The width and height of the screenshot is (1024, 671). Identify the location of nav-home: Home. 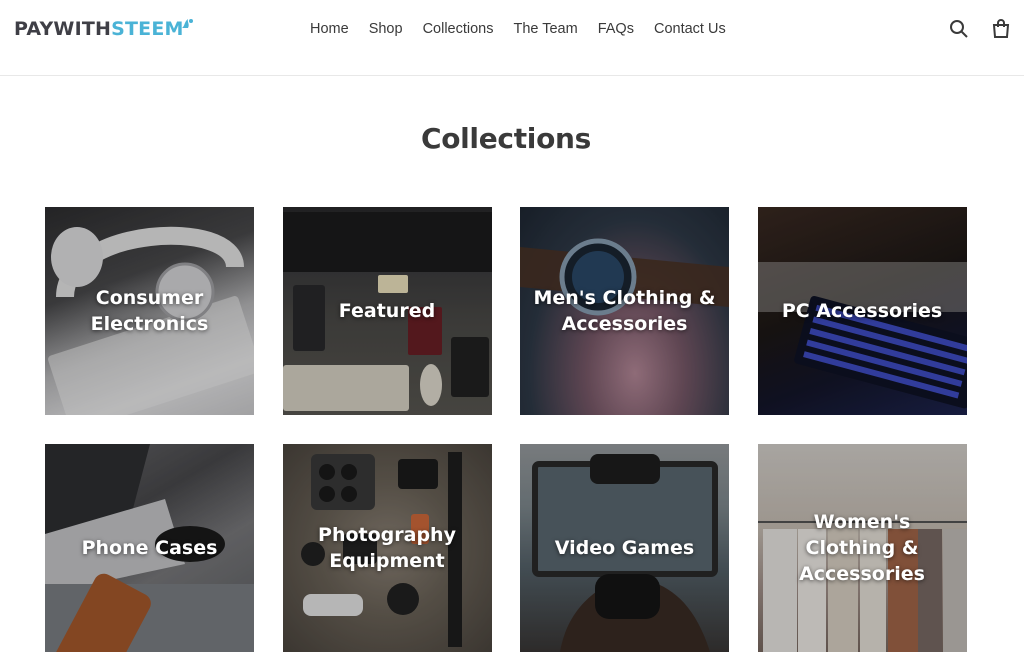
(329, 29).